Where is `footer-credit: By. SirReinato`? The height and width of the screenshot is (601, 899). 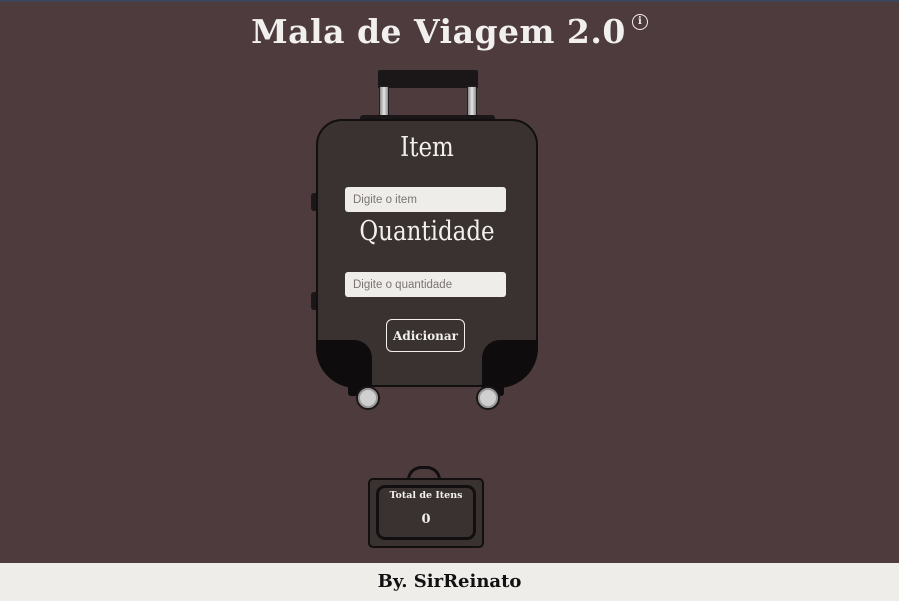
footer-credit: By. SirReinato is located at coordinates (449, 581).